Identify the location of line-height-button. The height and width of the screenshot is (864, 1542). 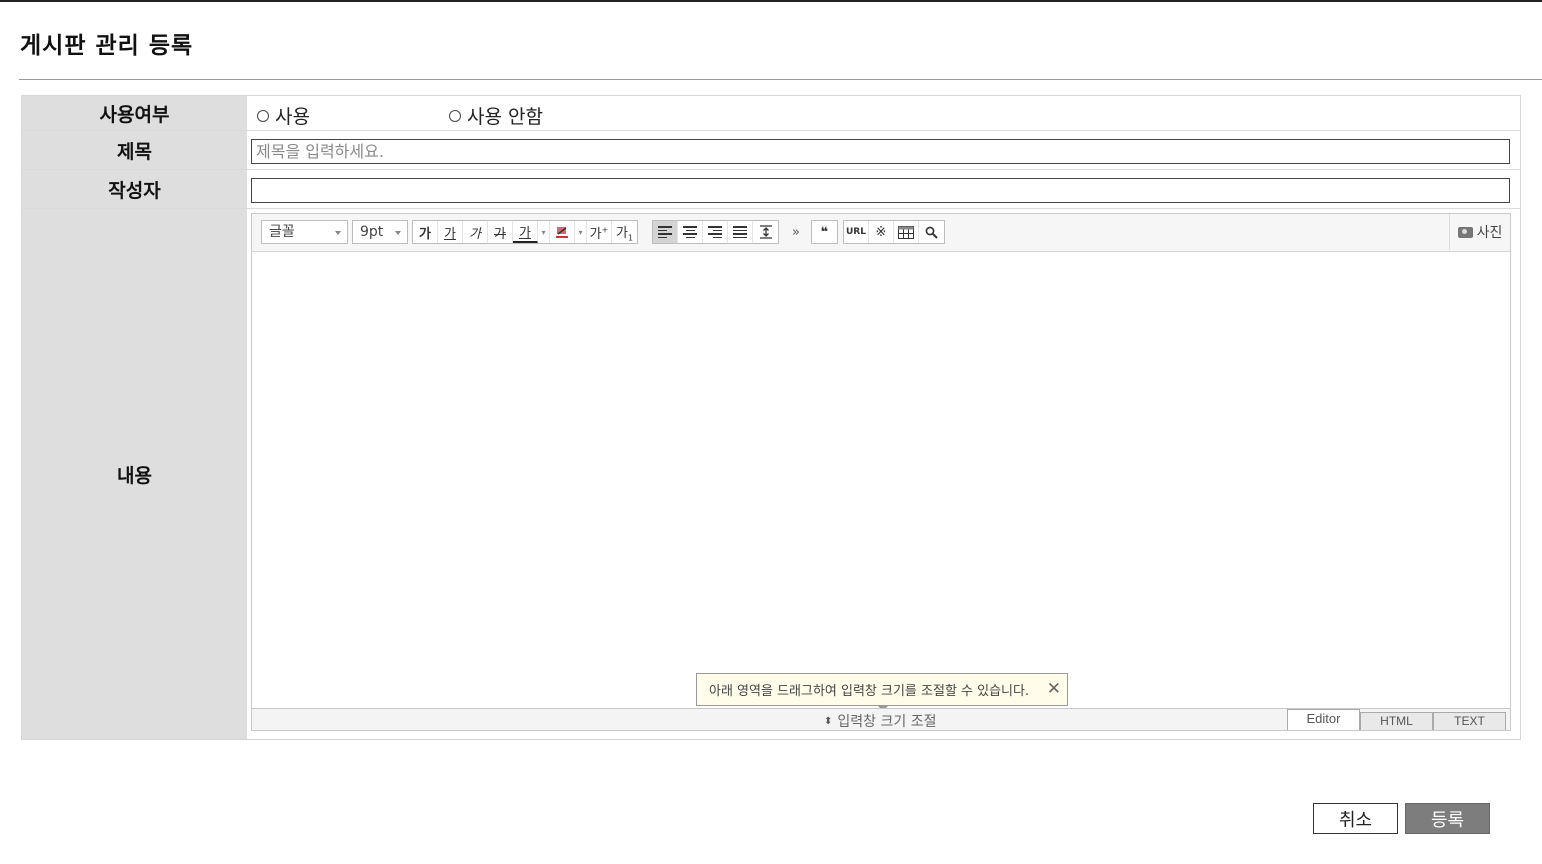
(765, 232).